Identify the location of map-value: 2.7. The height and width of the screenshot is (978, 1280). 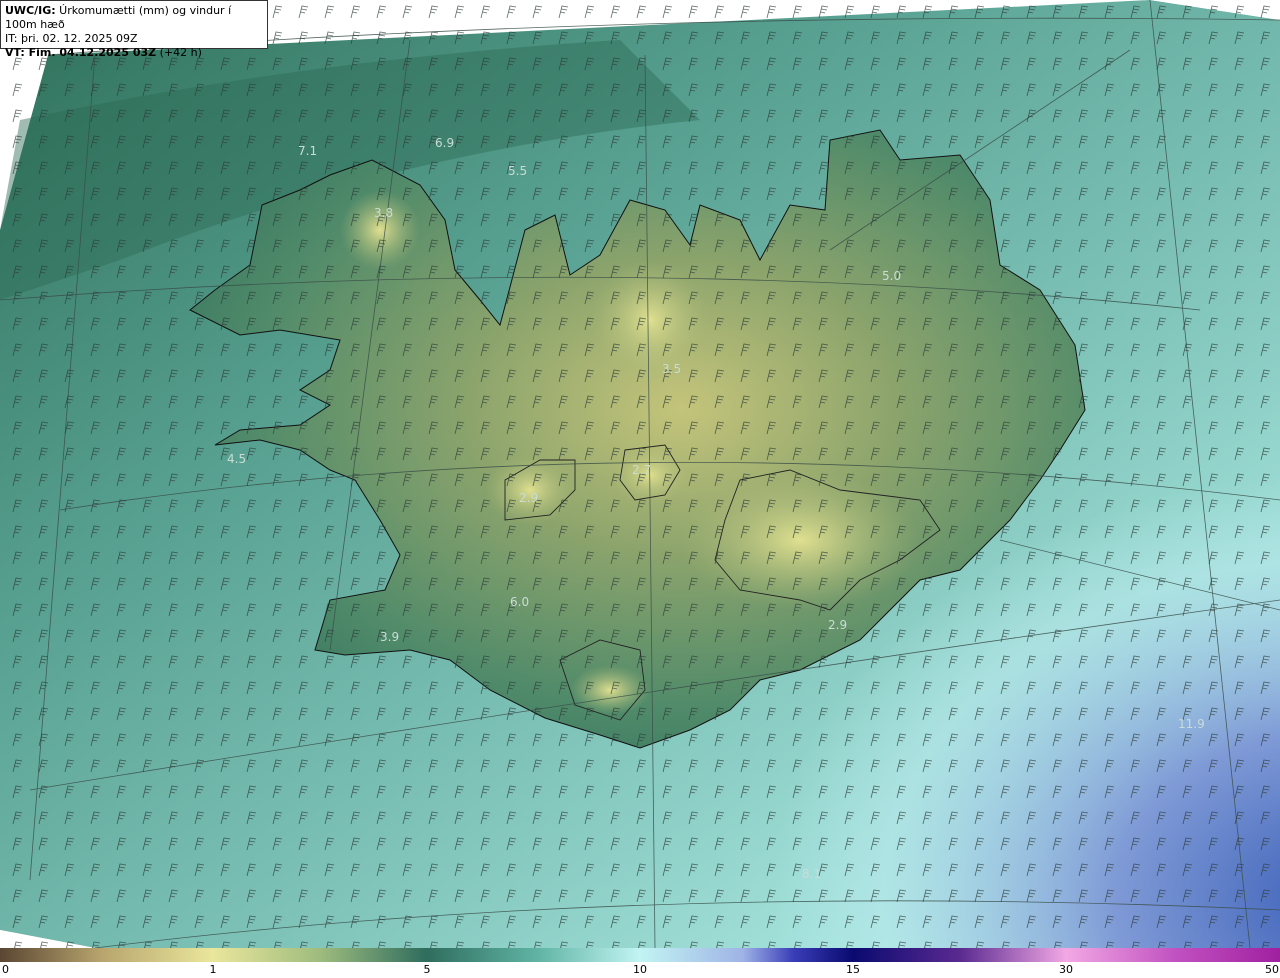
(641, 470).